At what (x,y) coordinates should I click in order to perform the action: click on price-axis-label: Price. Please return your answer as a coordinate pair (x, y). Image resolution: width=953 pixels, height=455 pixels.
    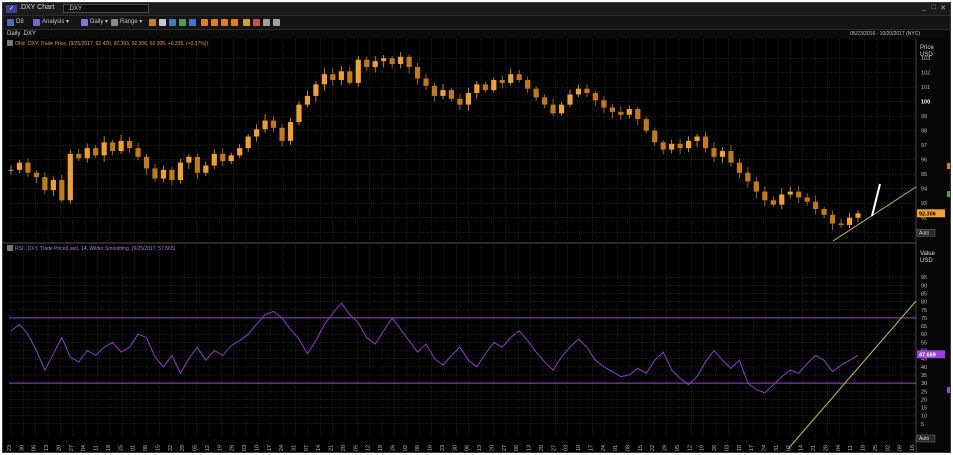
    Looking at the image, I should click on (927, 48).